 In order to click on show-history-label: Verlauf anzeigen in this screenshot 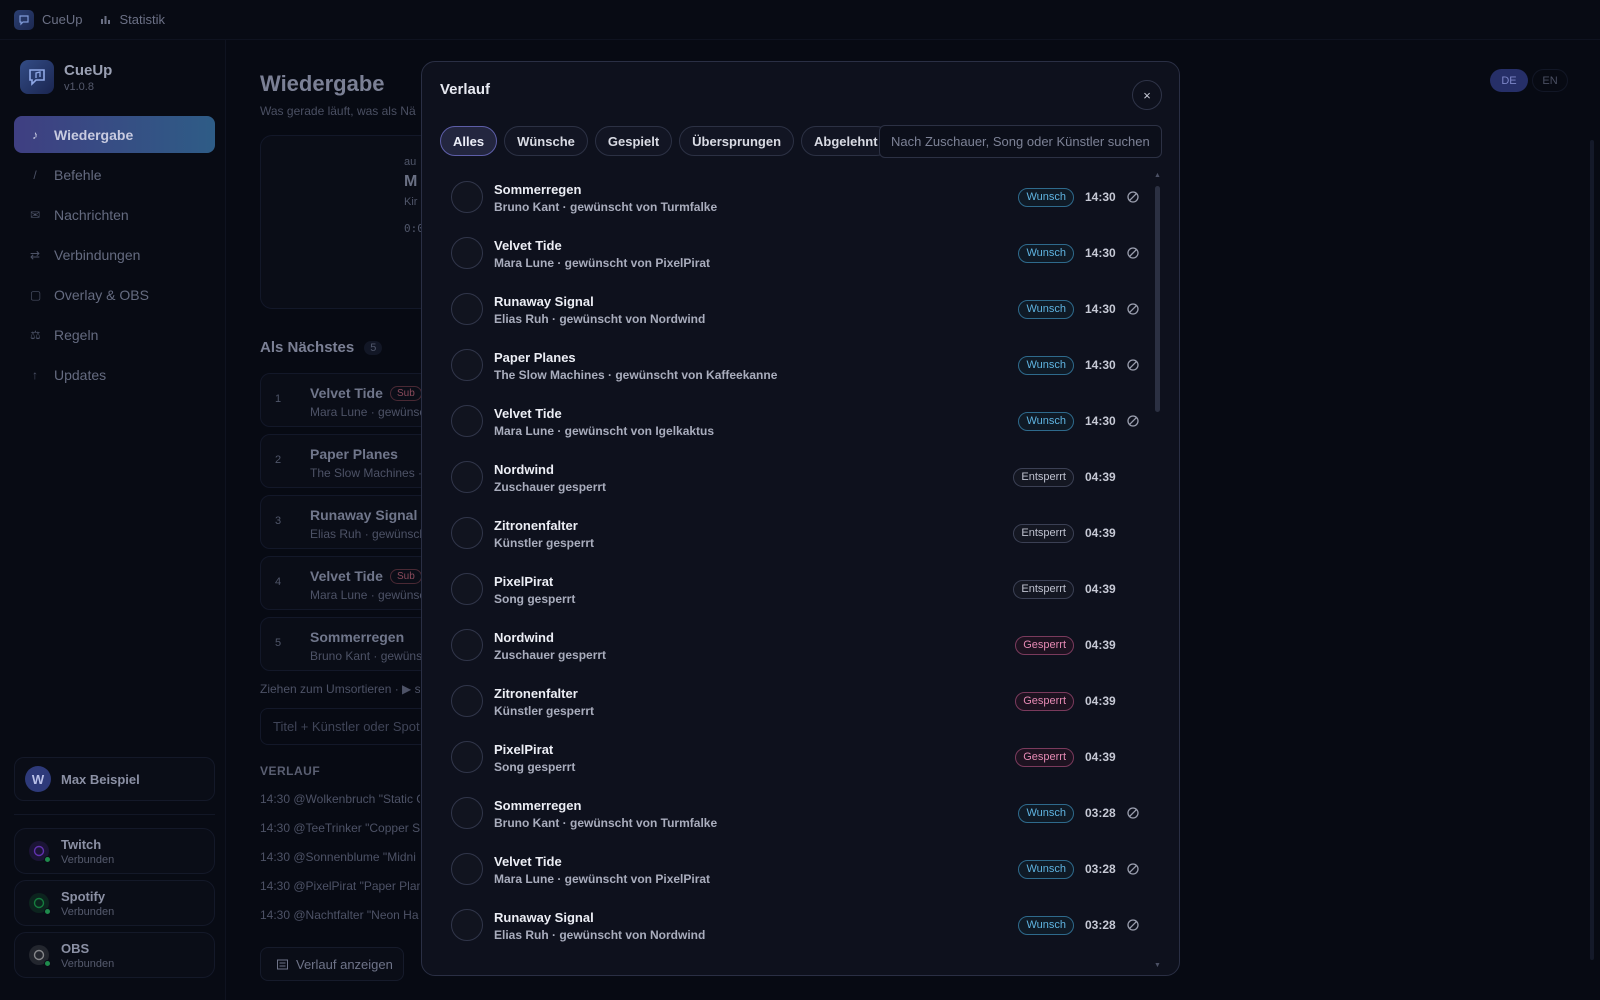, I will do `click(344, 964)`.